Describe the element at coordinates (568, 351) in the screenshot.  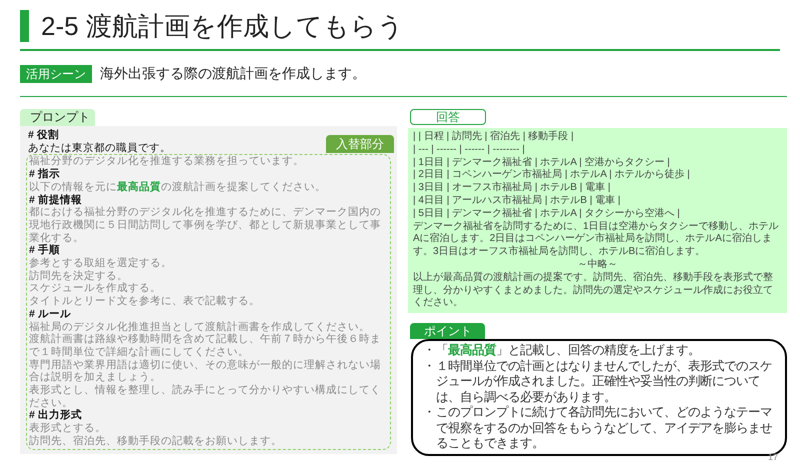
I see `point-text: 「最高品質」と記載し、回答の精度を上げます。` at that location.